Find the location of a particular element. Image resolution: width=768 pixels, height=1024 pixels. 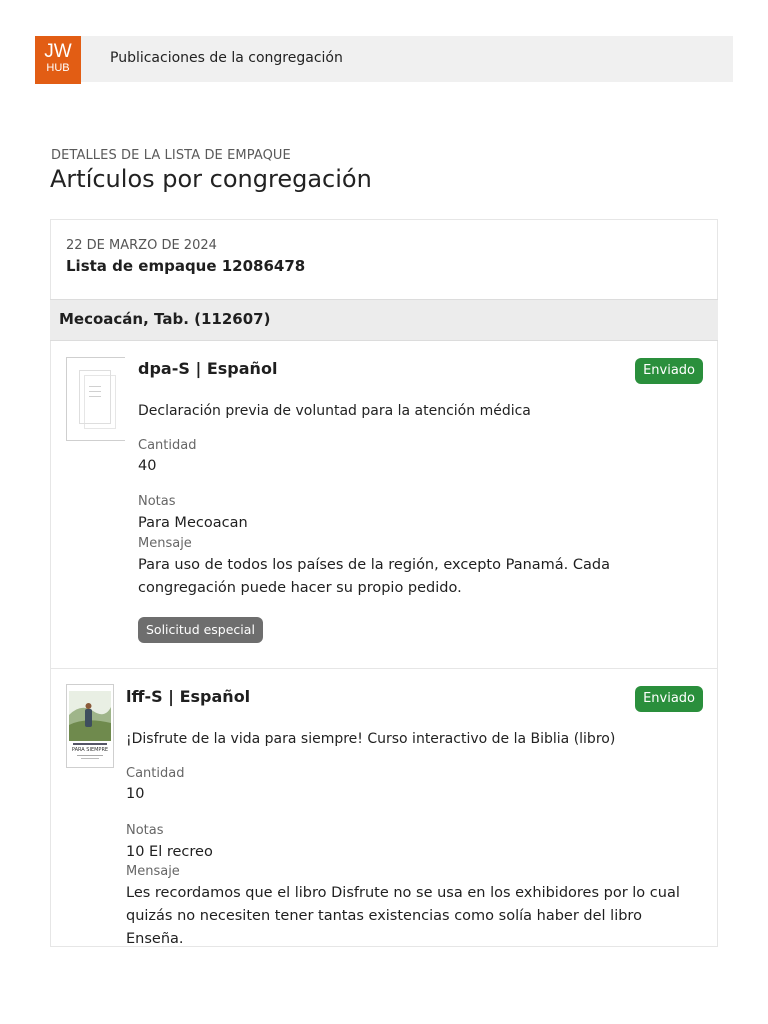

jw-hub-logo: JW HUB is located at coordinates (58, 60).